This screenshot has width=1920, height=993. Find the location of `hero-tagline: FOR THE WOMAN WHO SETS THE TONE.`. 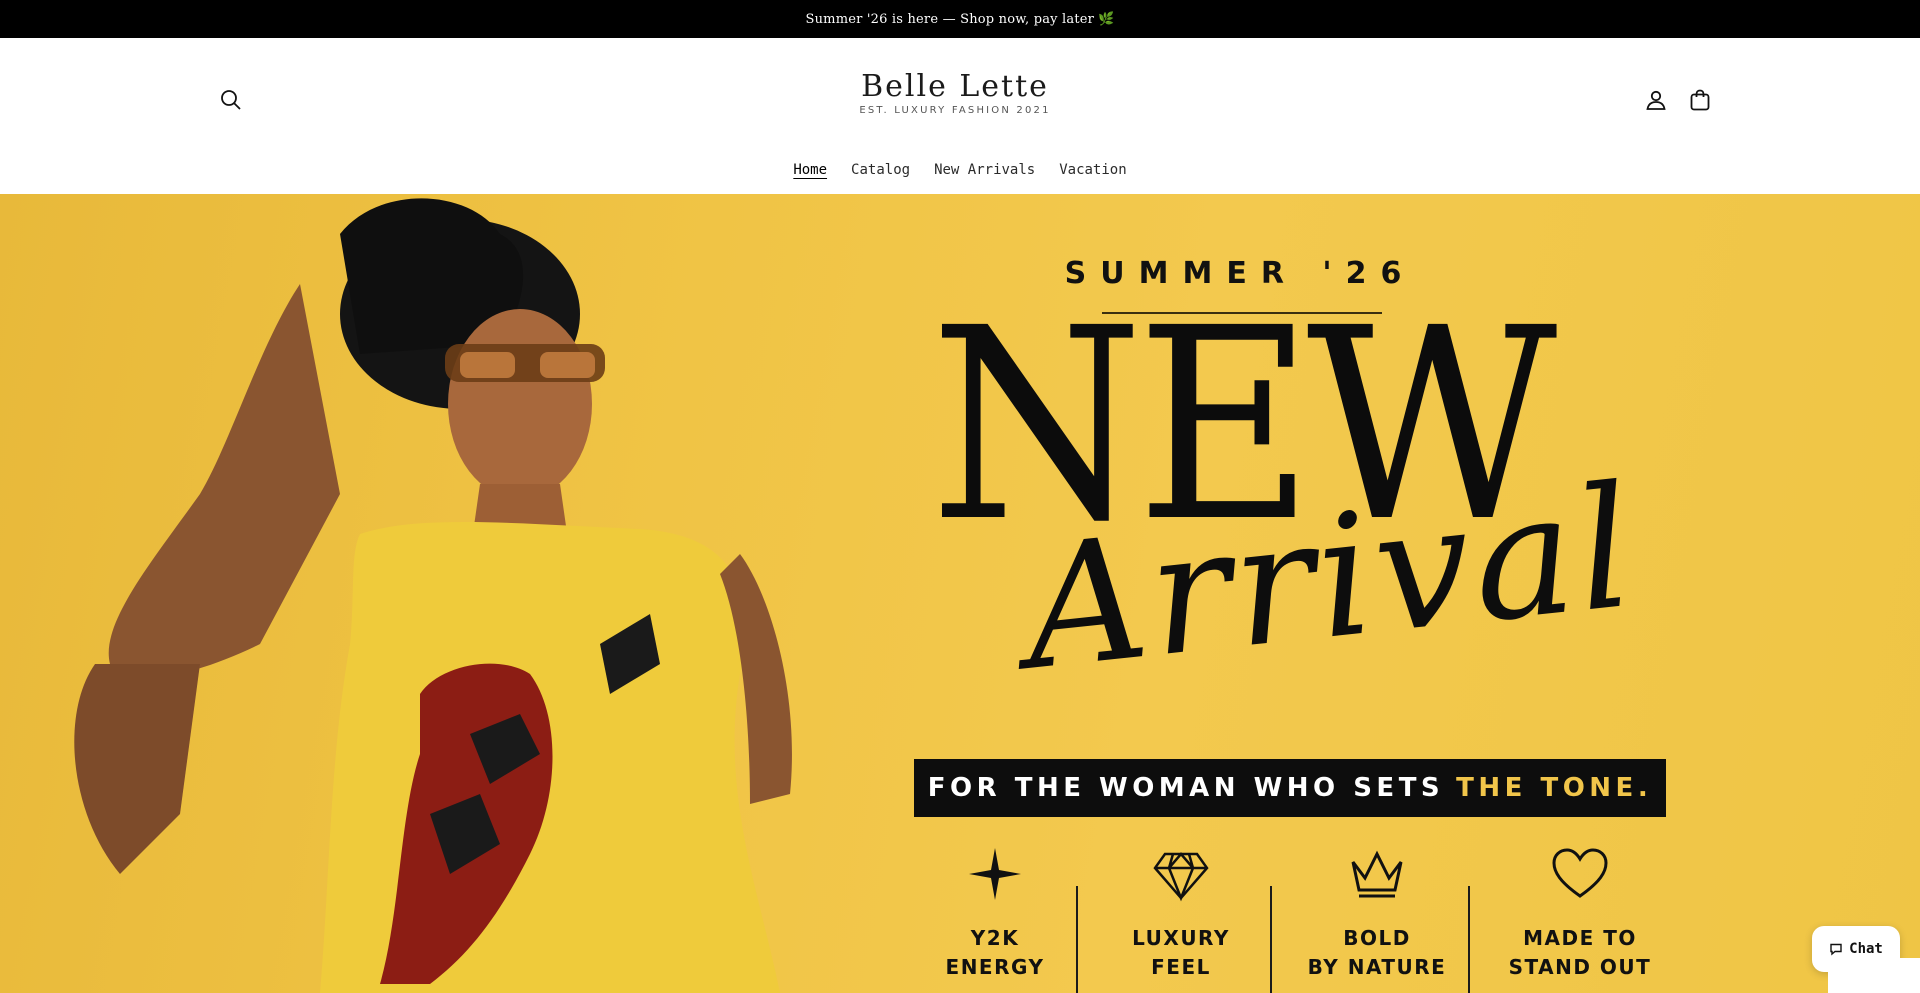

hero-tagline: FOR THE WOMAN WHO SETS THE TONE. is located at coordinates (1290, 788).